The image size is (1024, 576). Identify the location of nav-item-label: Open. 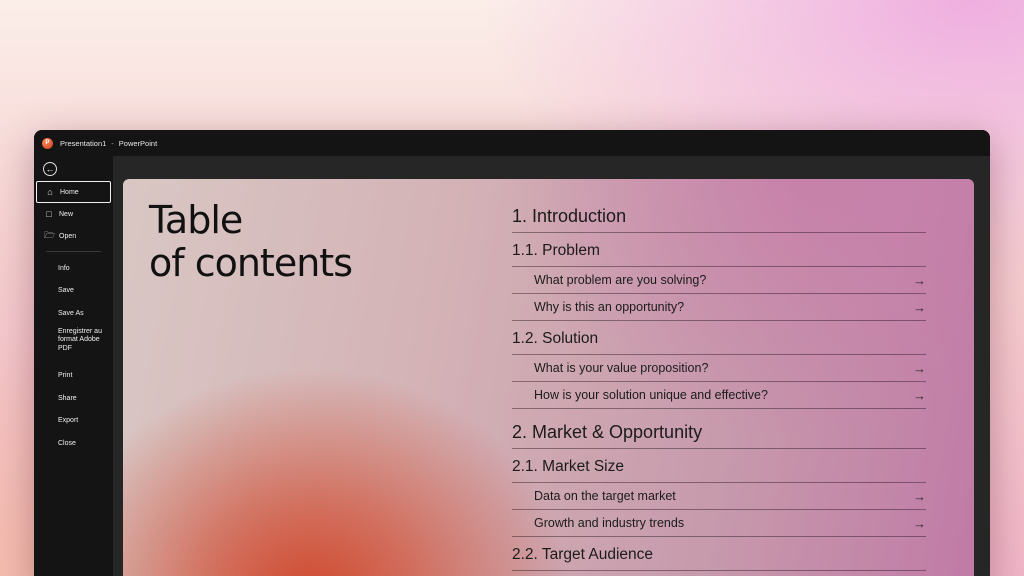
(68, 236).